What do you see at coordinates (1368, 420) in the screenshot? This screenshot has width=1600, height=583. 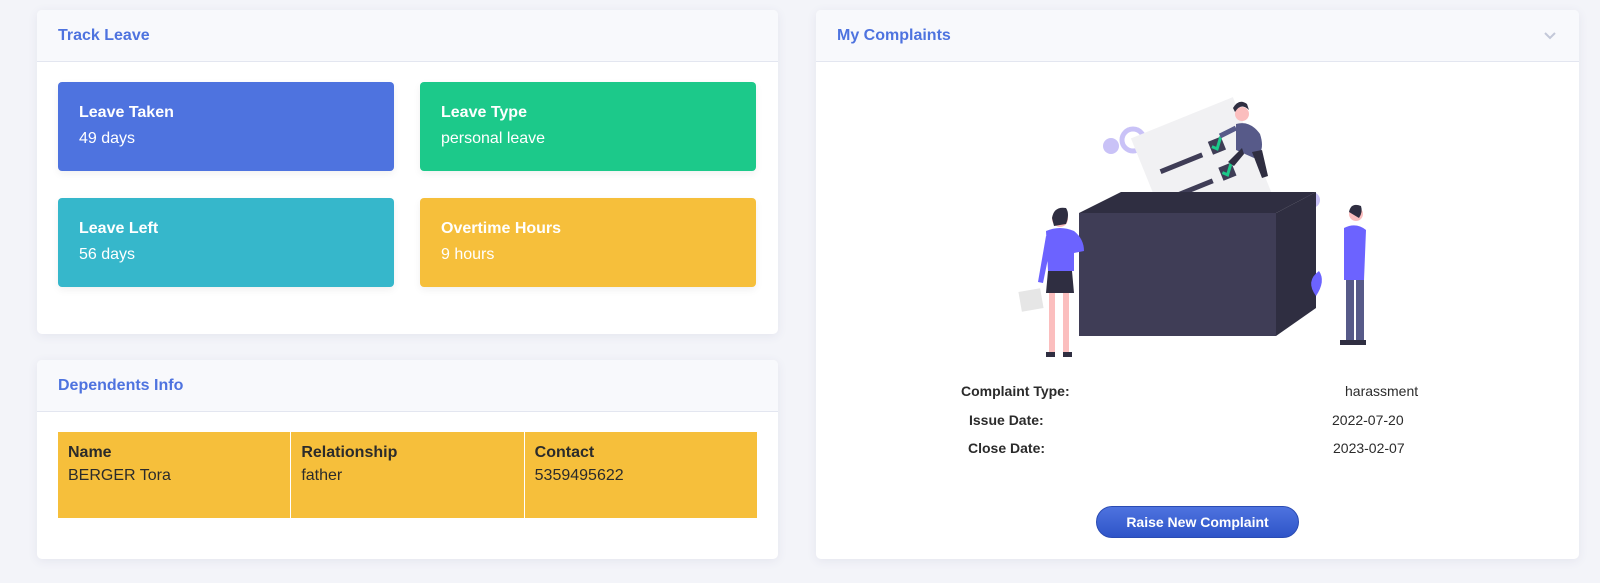 I see `issue-date-value: 2022-07-20` at bounding box center [1368, 420].